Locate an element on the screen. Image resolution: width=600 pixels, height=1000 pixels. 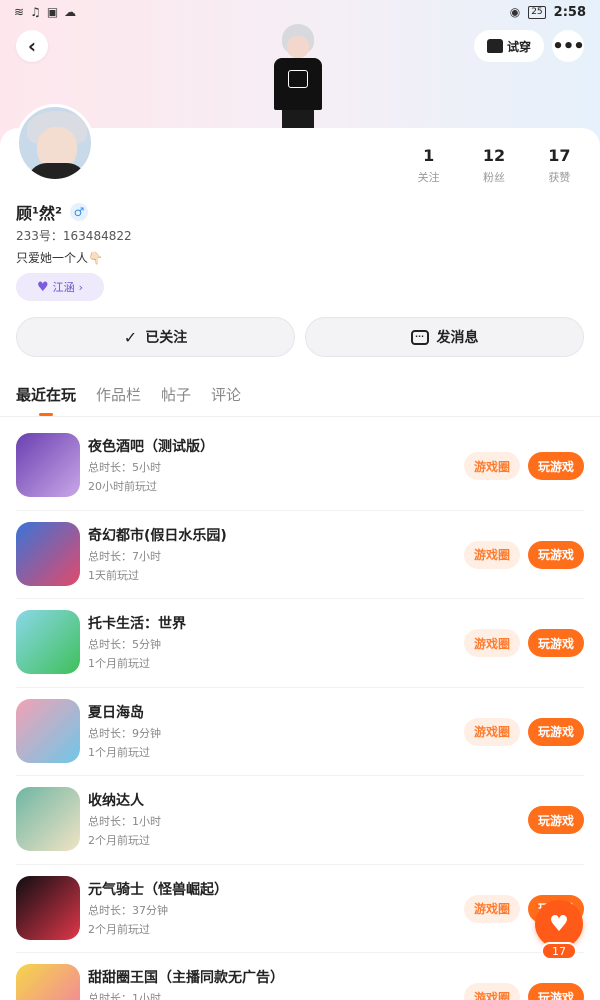
stat-following: 1 关注 is located at coordinates (428, 165).